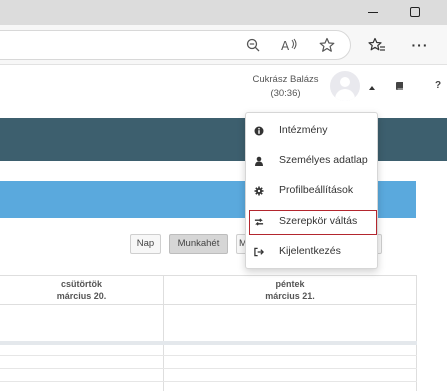 The height and width of the screenshot is (391, 447). Describe the element at coordinates (327, 45) in the screenshot. I see `favorite-star-icon` at that location.